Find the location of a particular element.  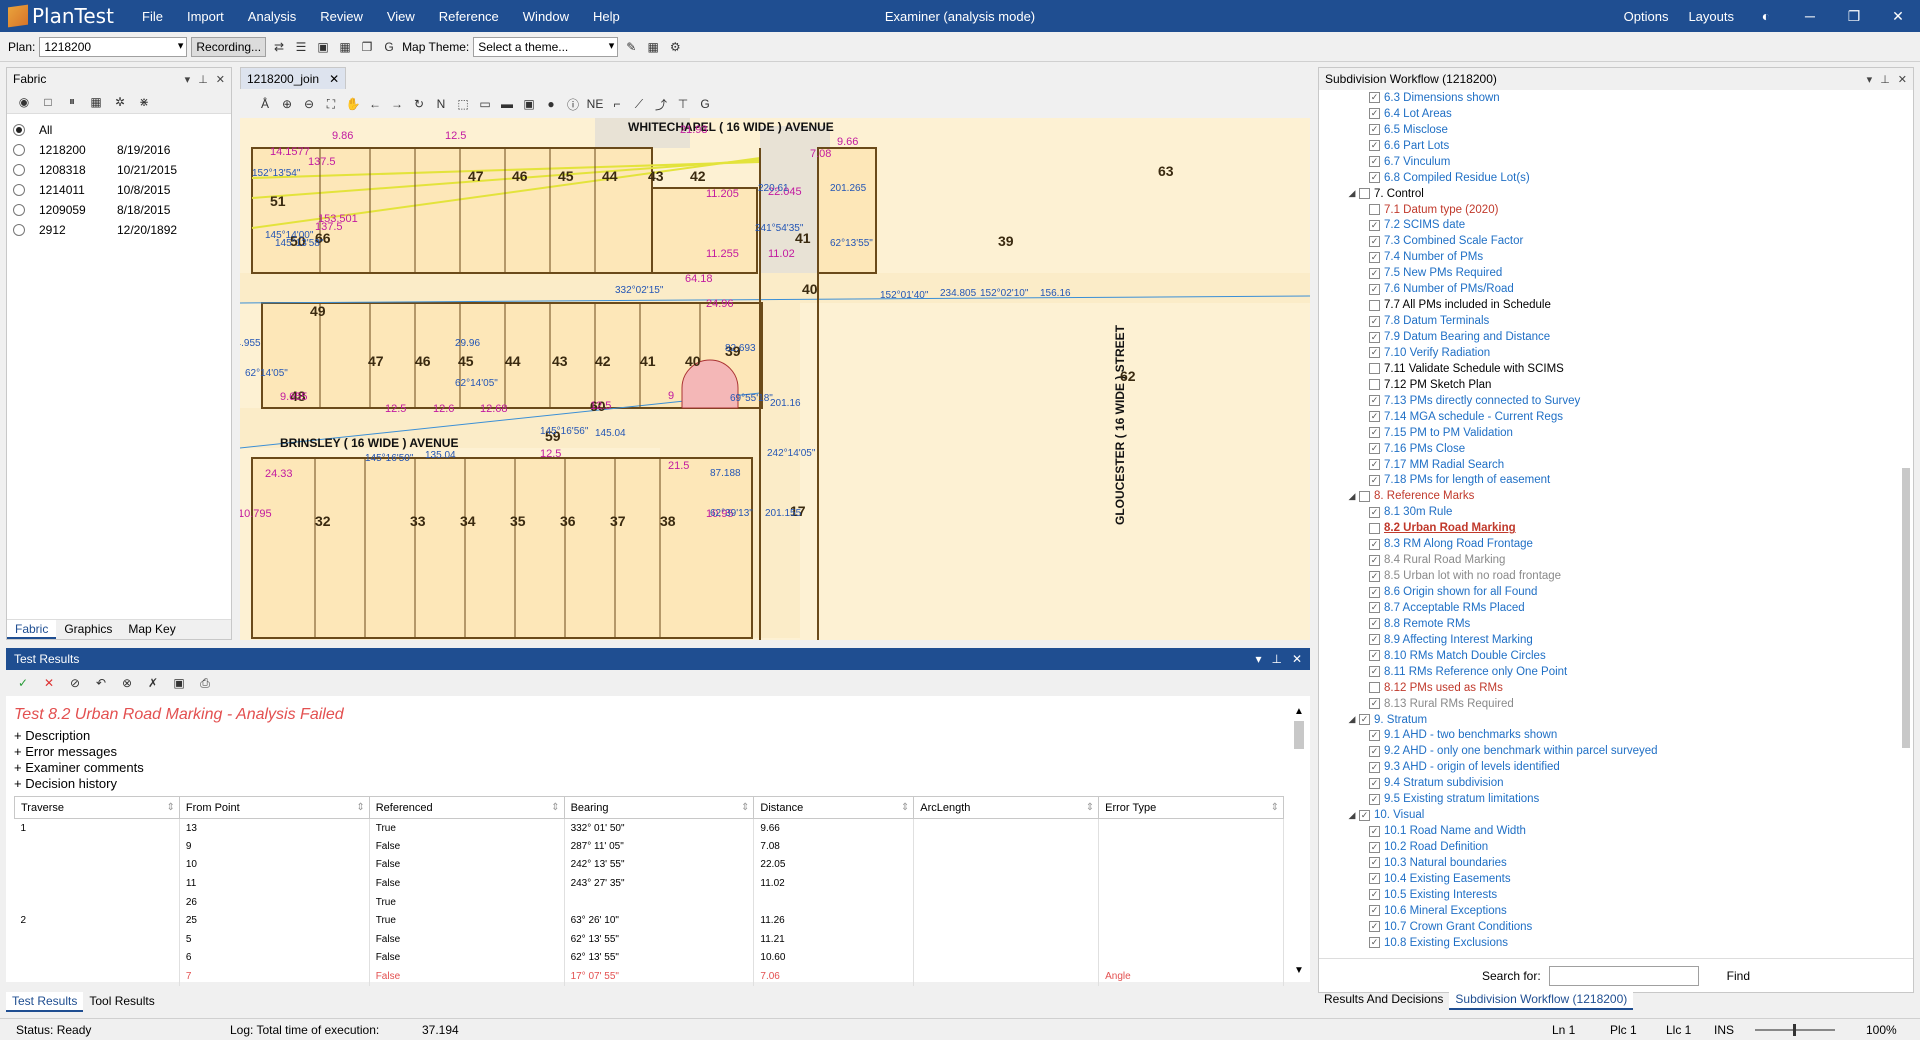

fabric-item: 1218200 8/19/2016 is located at coordinates (119, 150).